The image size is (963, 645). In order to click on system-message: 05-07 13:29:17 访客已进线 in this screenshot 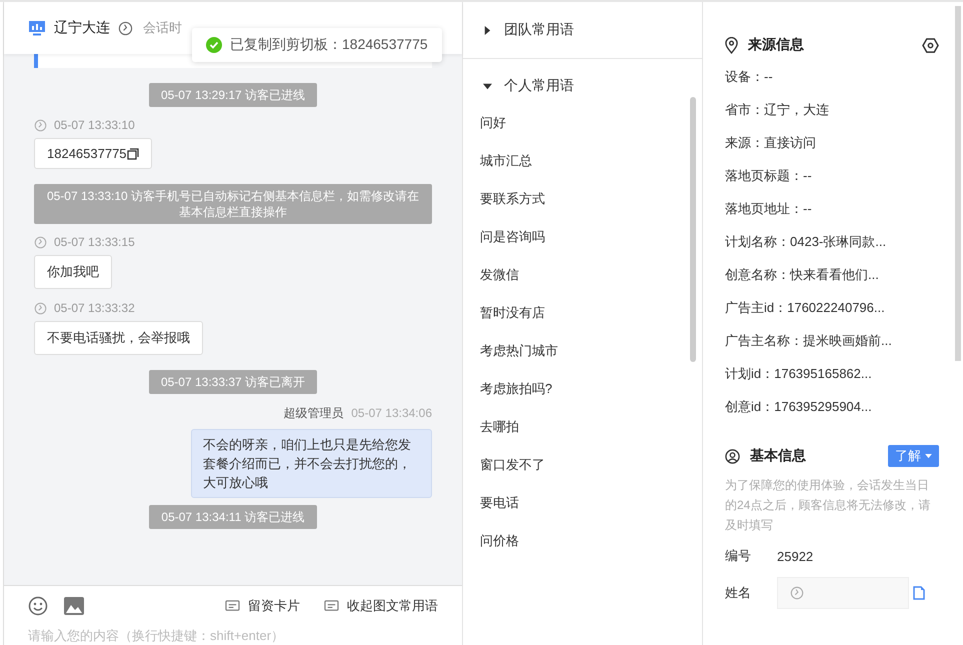, I will do `click(233, 95)`.